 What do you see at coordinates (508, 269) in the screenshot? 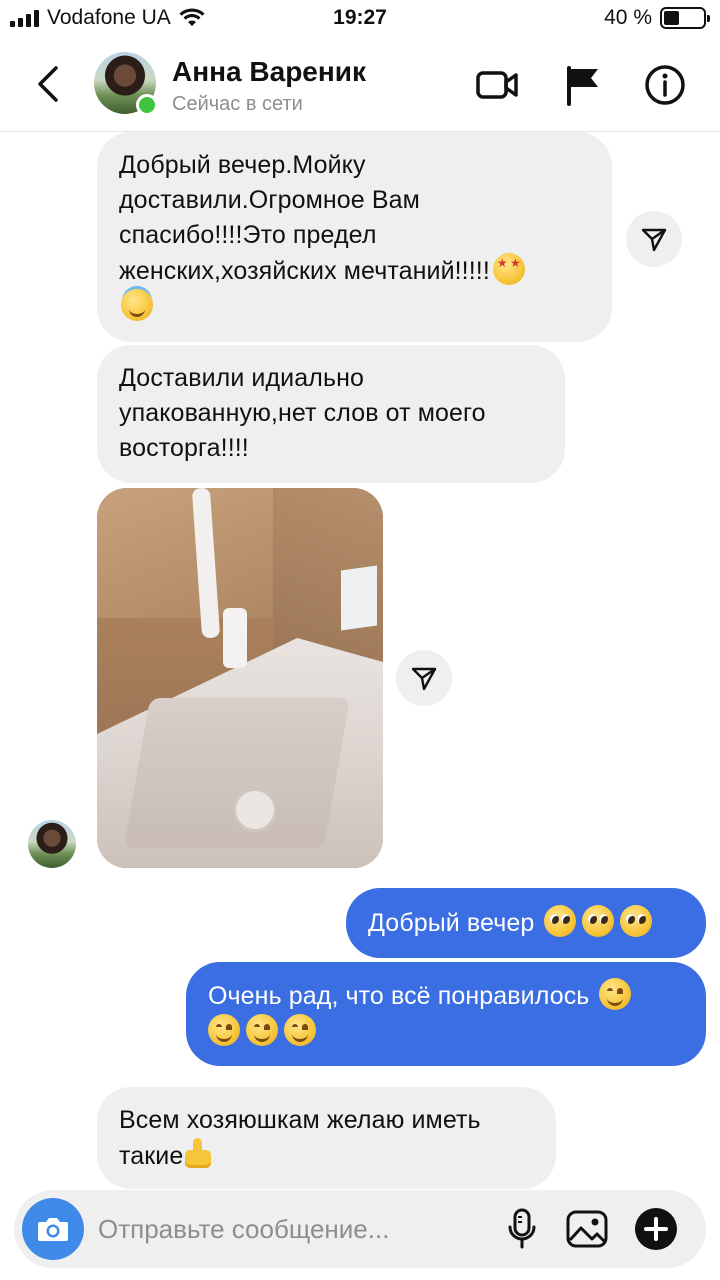
I see `star-struck-emoji` at bounding box center [508, 269].